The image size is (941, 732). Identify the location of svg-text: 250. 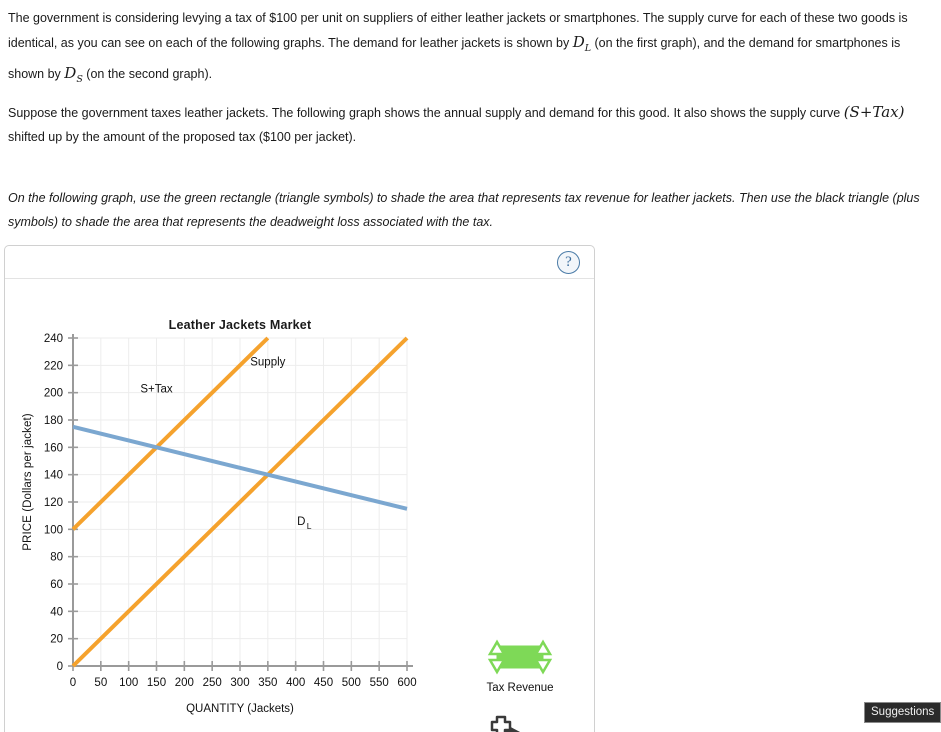
(212, 683).